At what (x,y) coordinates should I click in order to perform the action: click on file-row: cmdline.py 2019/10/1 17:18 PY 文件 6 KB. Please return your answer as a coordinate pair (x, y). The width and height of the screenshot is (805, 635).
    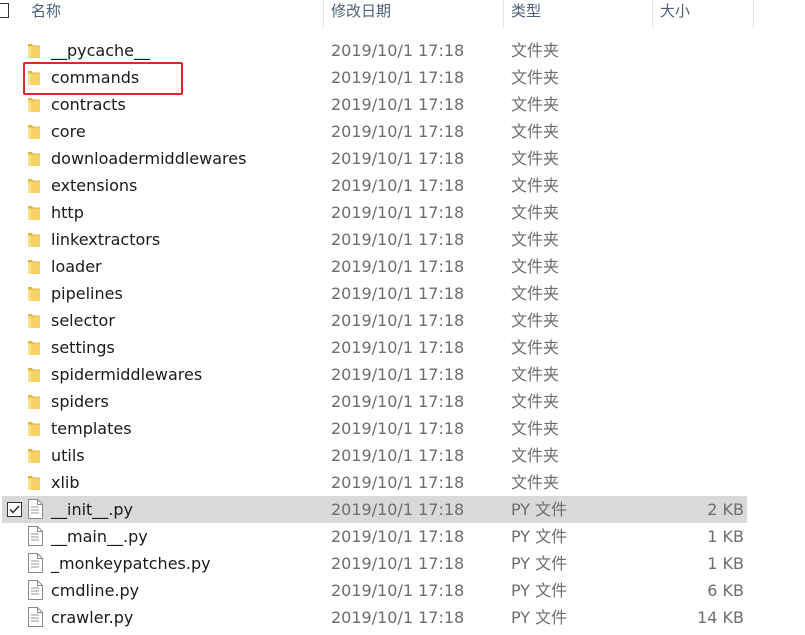
    Looking at the image, I should click on (402, 590).